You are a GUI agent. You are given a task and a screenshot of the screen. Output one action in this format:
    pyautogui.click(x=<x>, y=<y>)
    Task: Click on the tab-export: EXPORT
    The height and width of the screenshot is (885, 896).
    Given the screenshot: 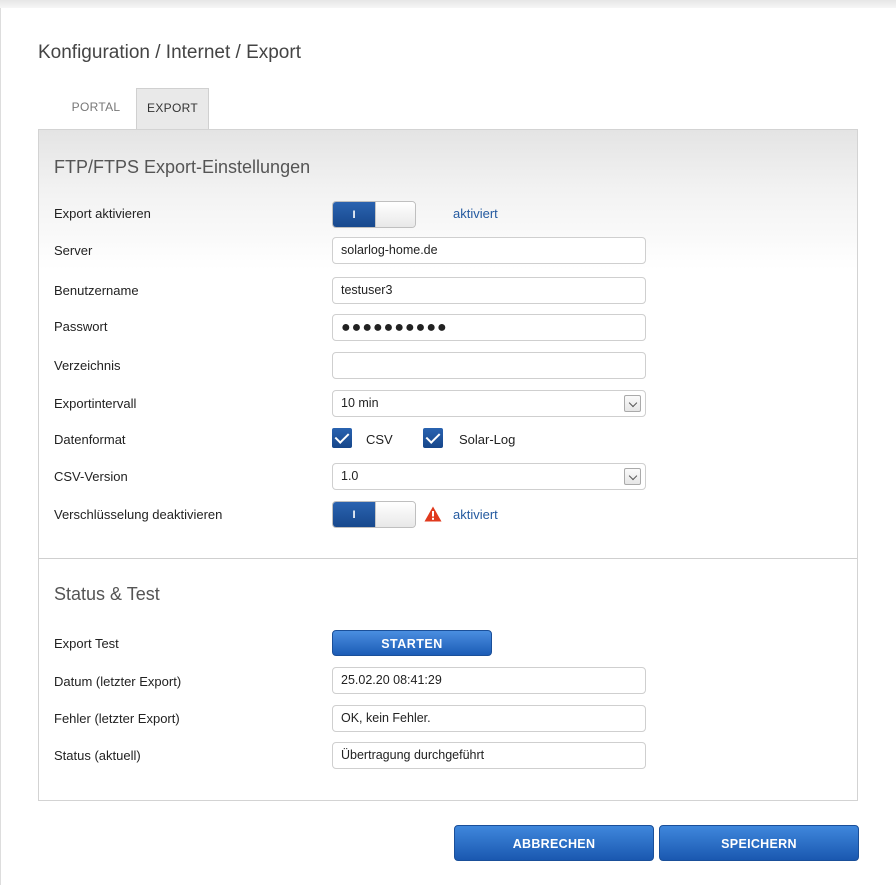 What is the action you would take?
    pyautogui.click(x=172, y=109)
    